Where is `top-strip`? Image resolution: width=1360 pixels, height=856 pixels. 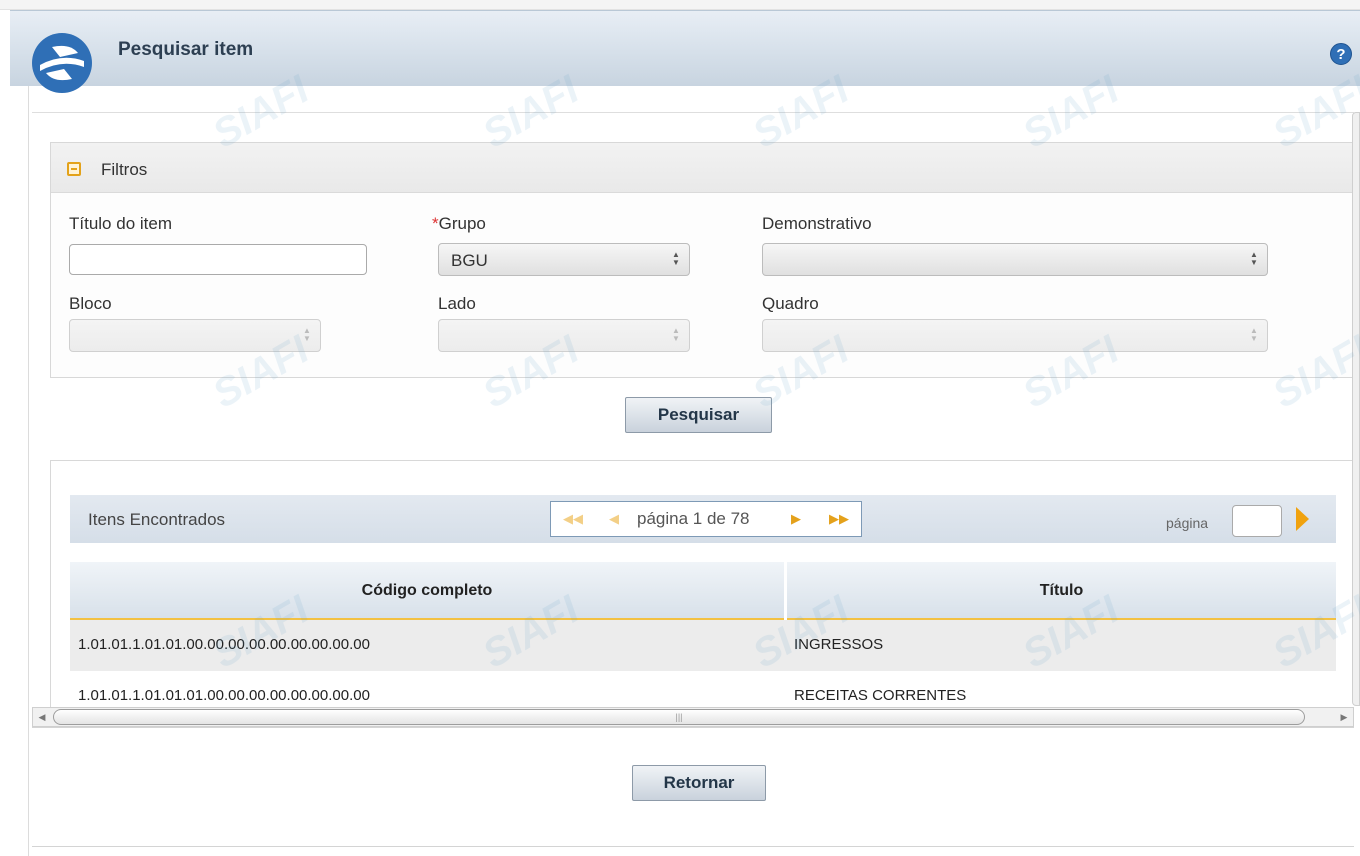 top-strip is located at coordinates (680, 5).